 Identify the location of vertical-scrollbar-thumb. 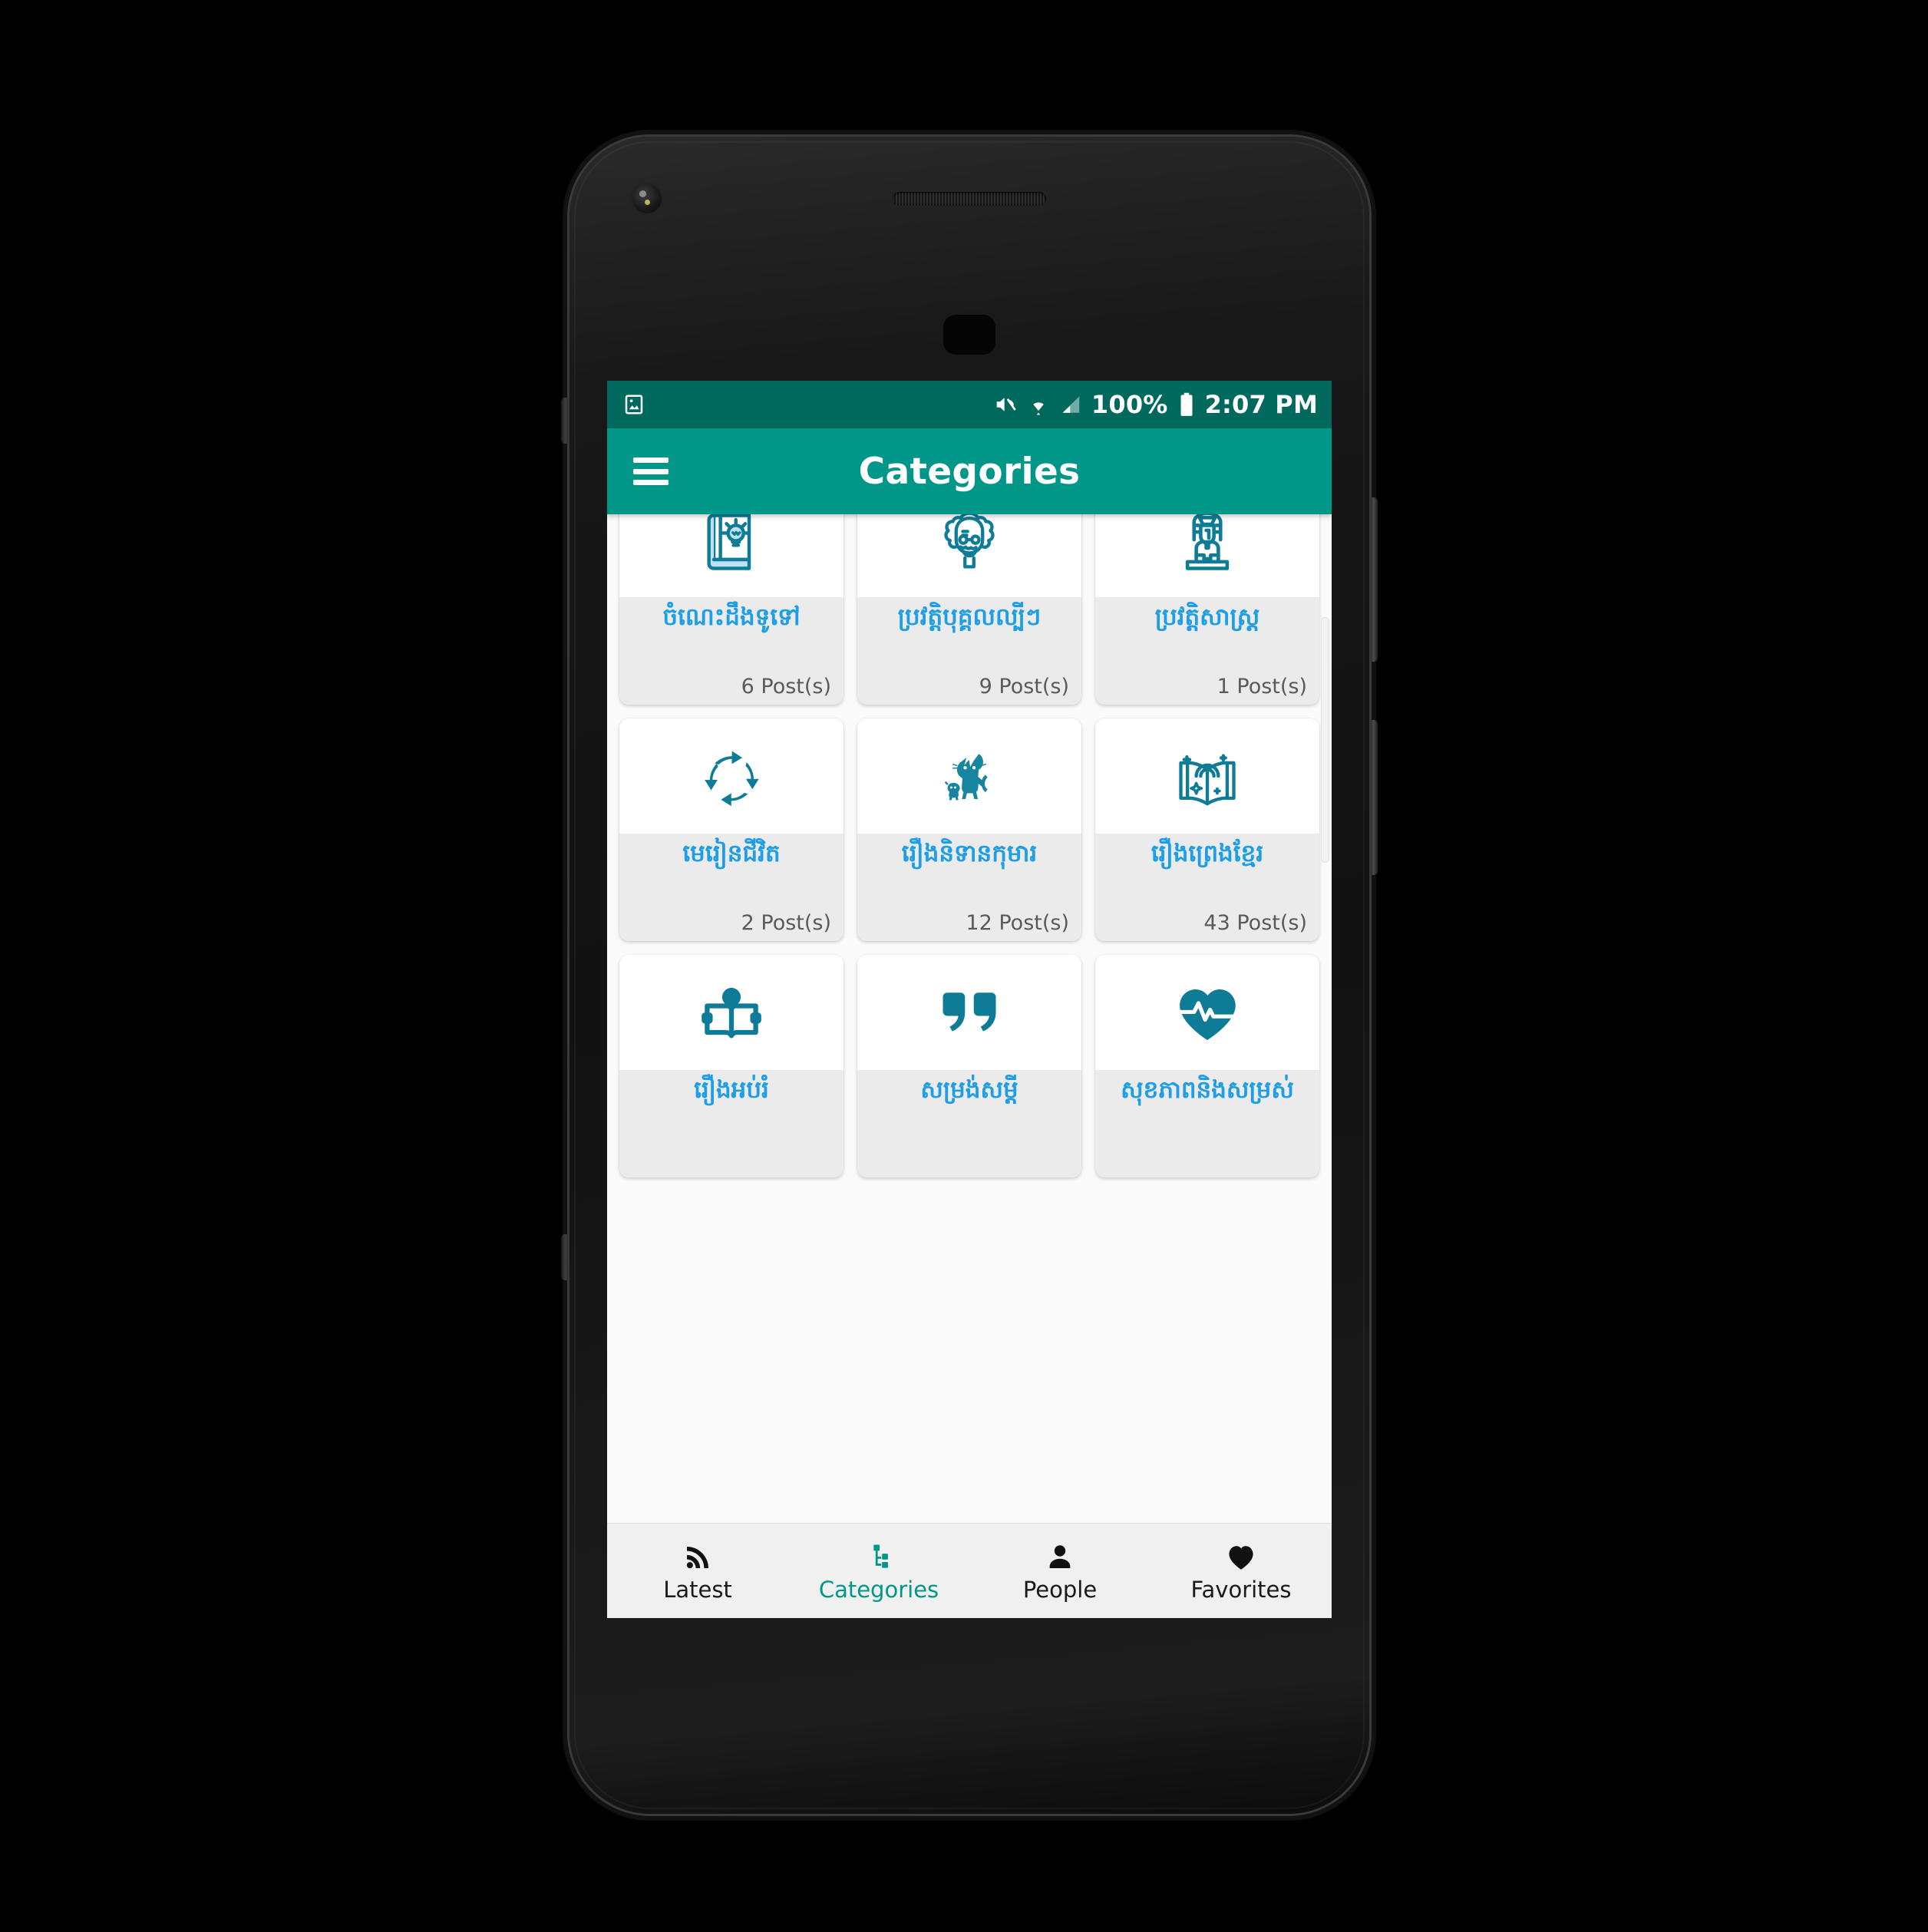
(1325, 740).